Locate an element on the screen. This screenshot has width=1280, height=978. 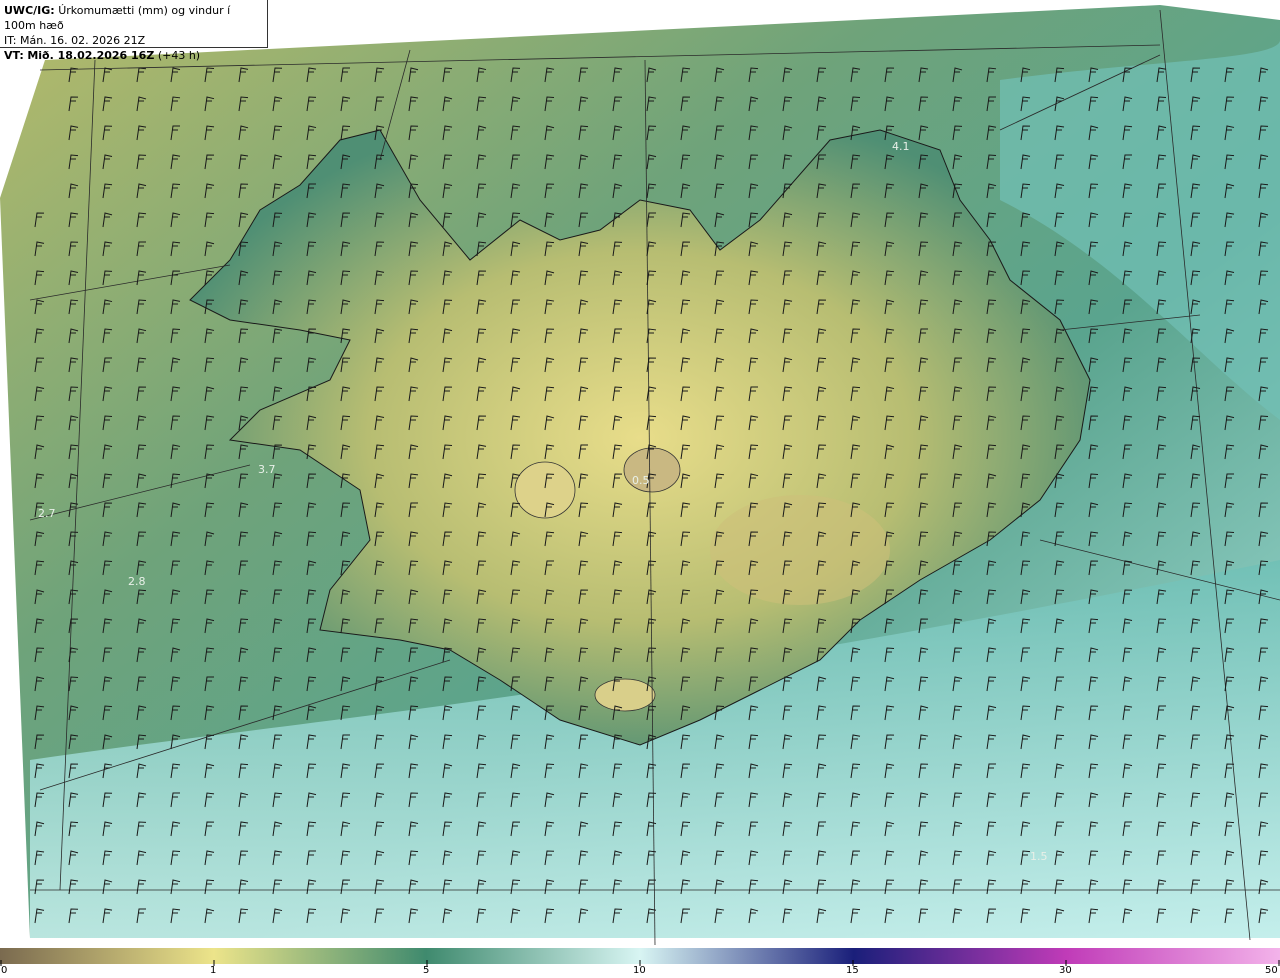
init-label: IT: is located at coordinates (10, 40).